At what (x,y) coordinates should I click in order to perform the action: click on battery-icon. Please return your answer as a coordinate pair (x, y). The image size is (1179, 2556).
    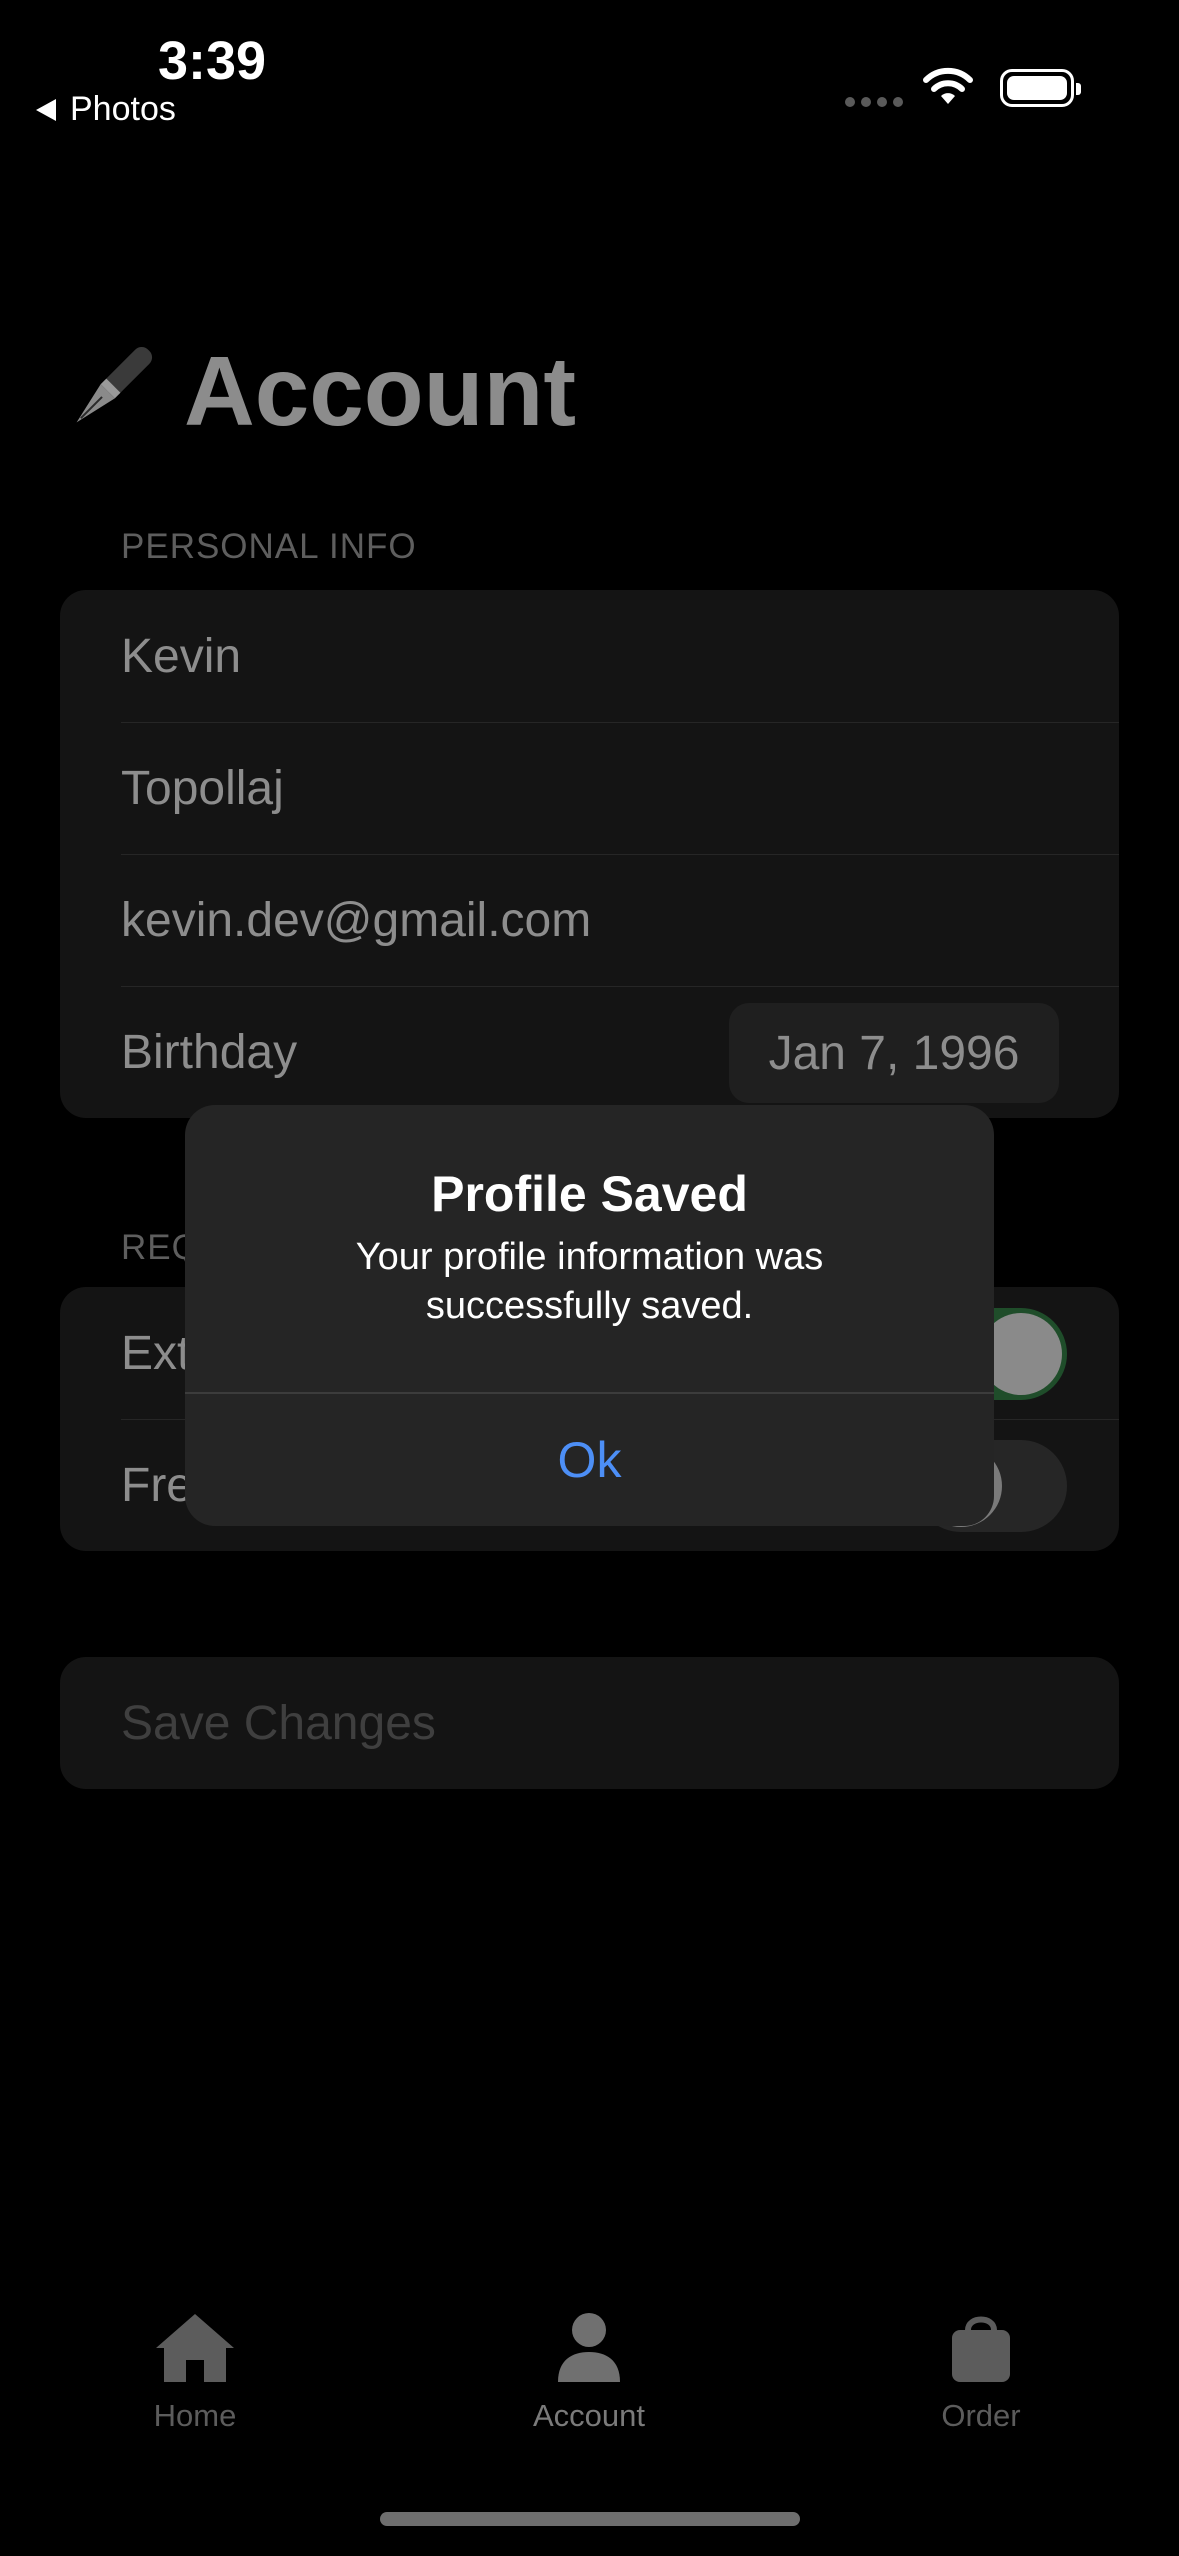
    Looking at the image, I should click on (1040, 88).